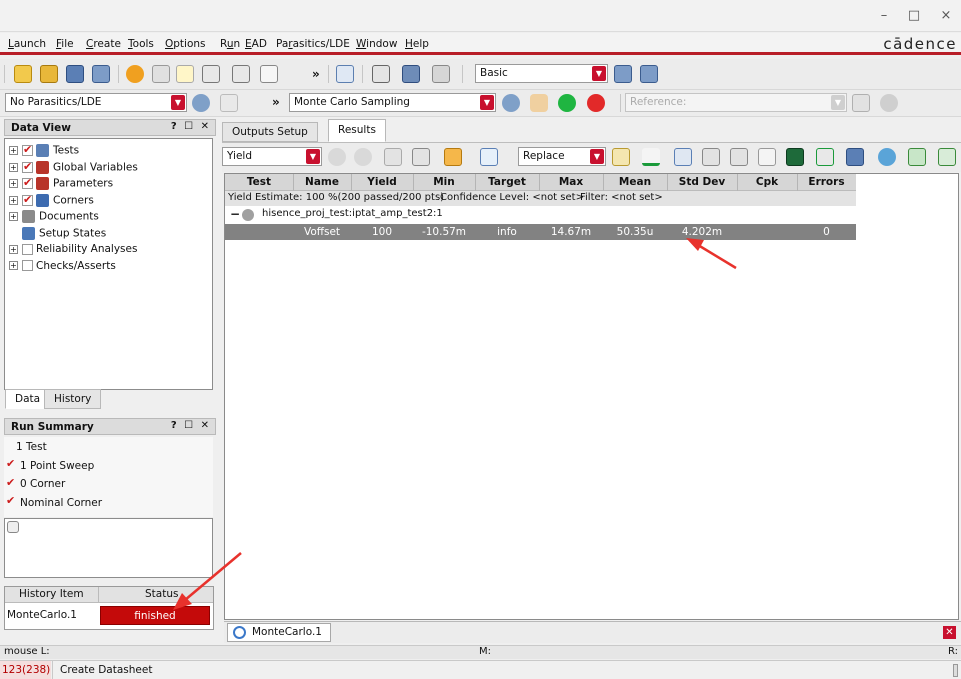  Describe the element at coordinates (953, 651) in the screenshot. I see `mouse-right-status: R:` at that location.